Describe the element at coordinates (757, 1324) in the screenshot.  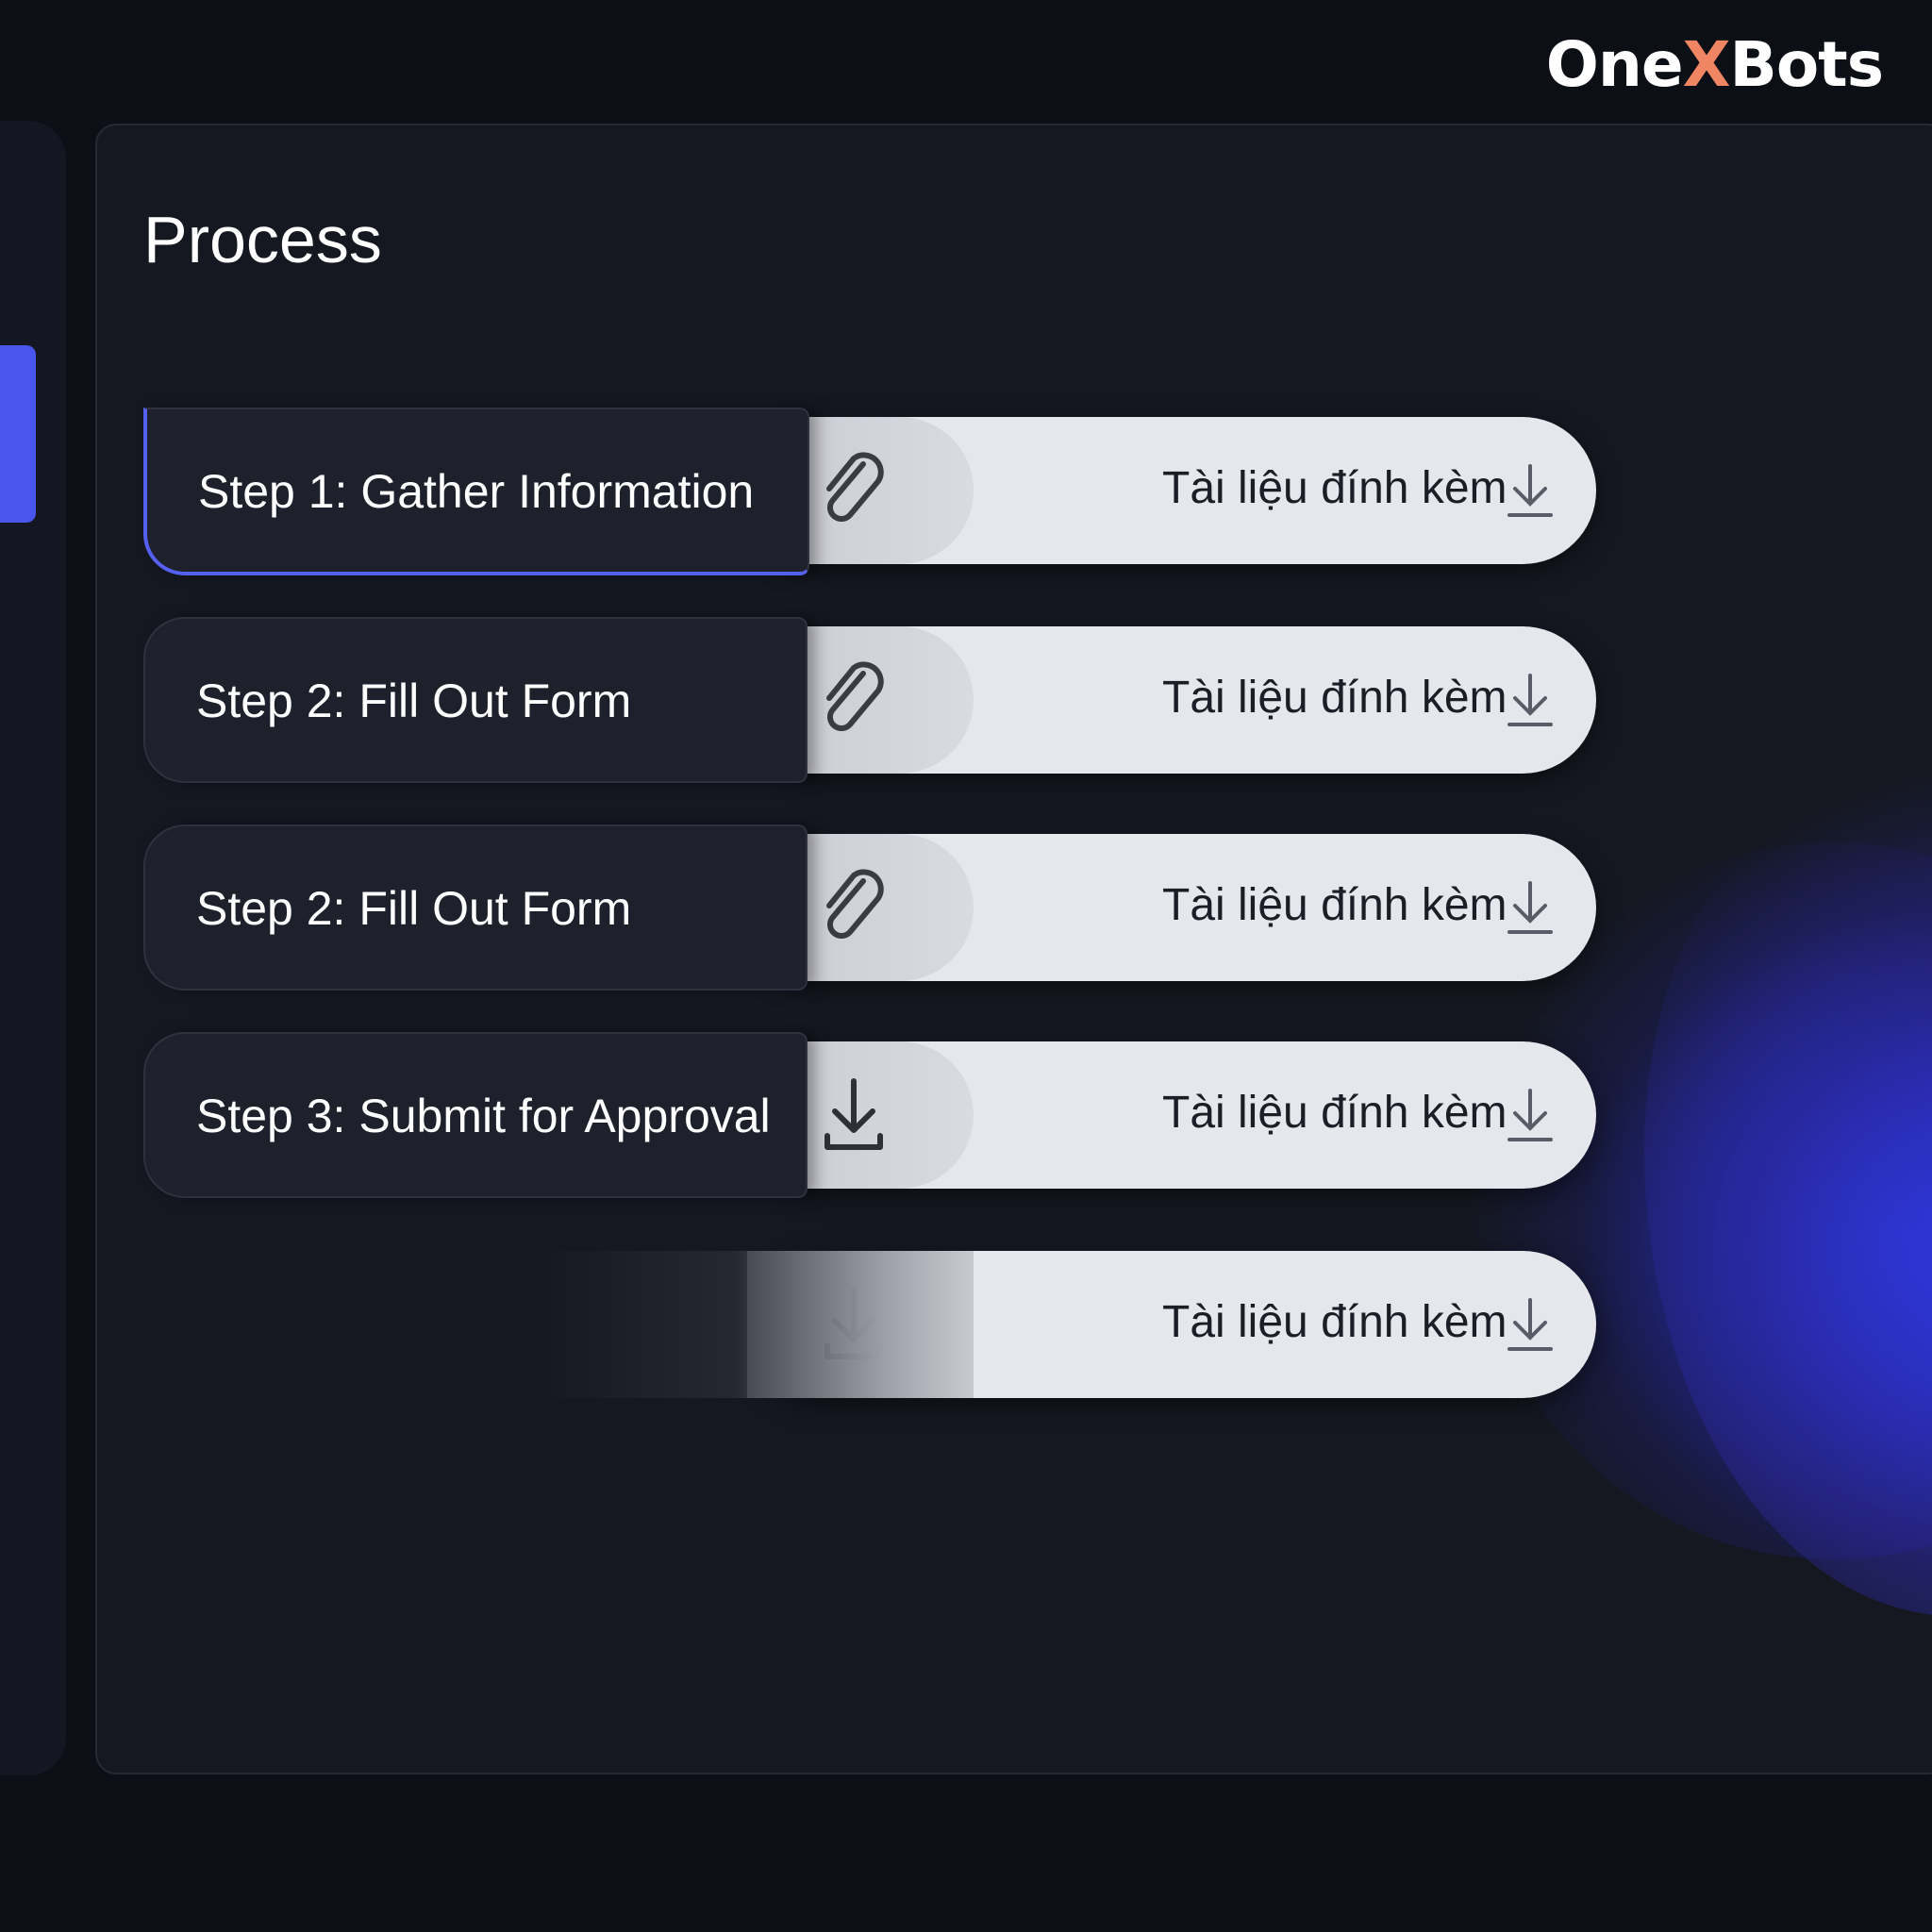
I see `fade-overlay` at that location.